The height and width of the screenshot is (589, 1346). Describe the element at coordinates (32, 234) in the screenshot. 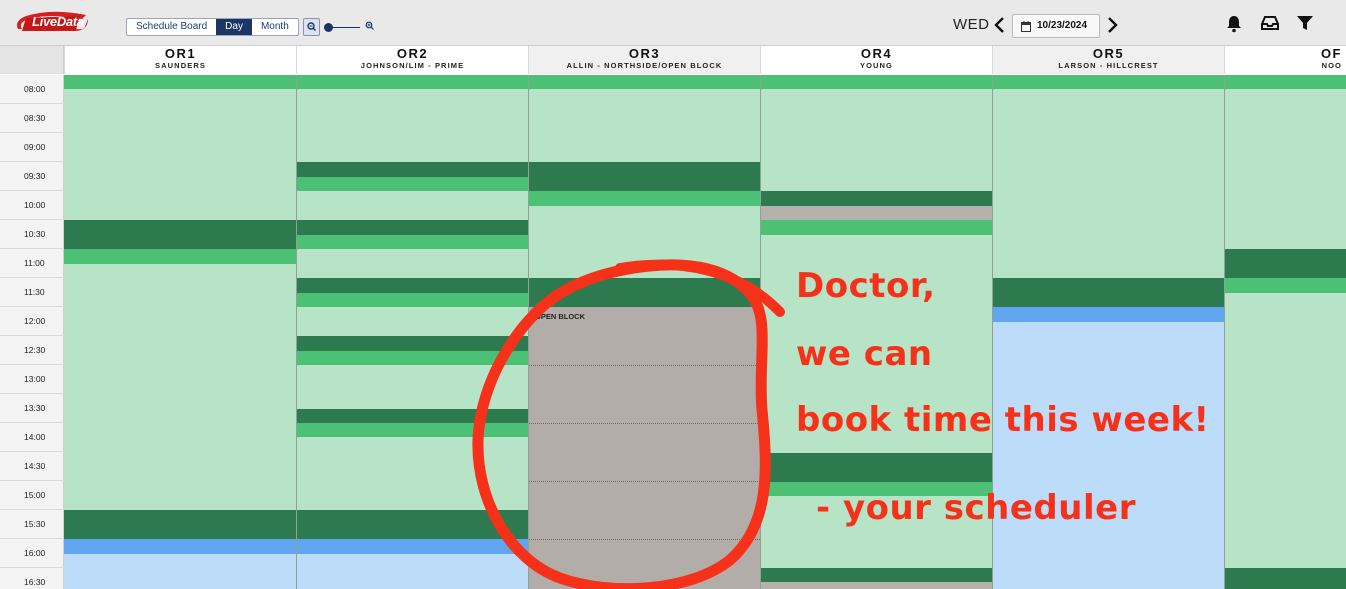

I see `time-slot: 10:30` at that location.